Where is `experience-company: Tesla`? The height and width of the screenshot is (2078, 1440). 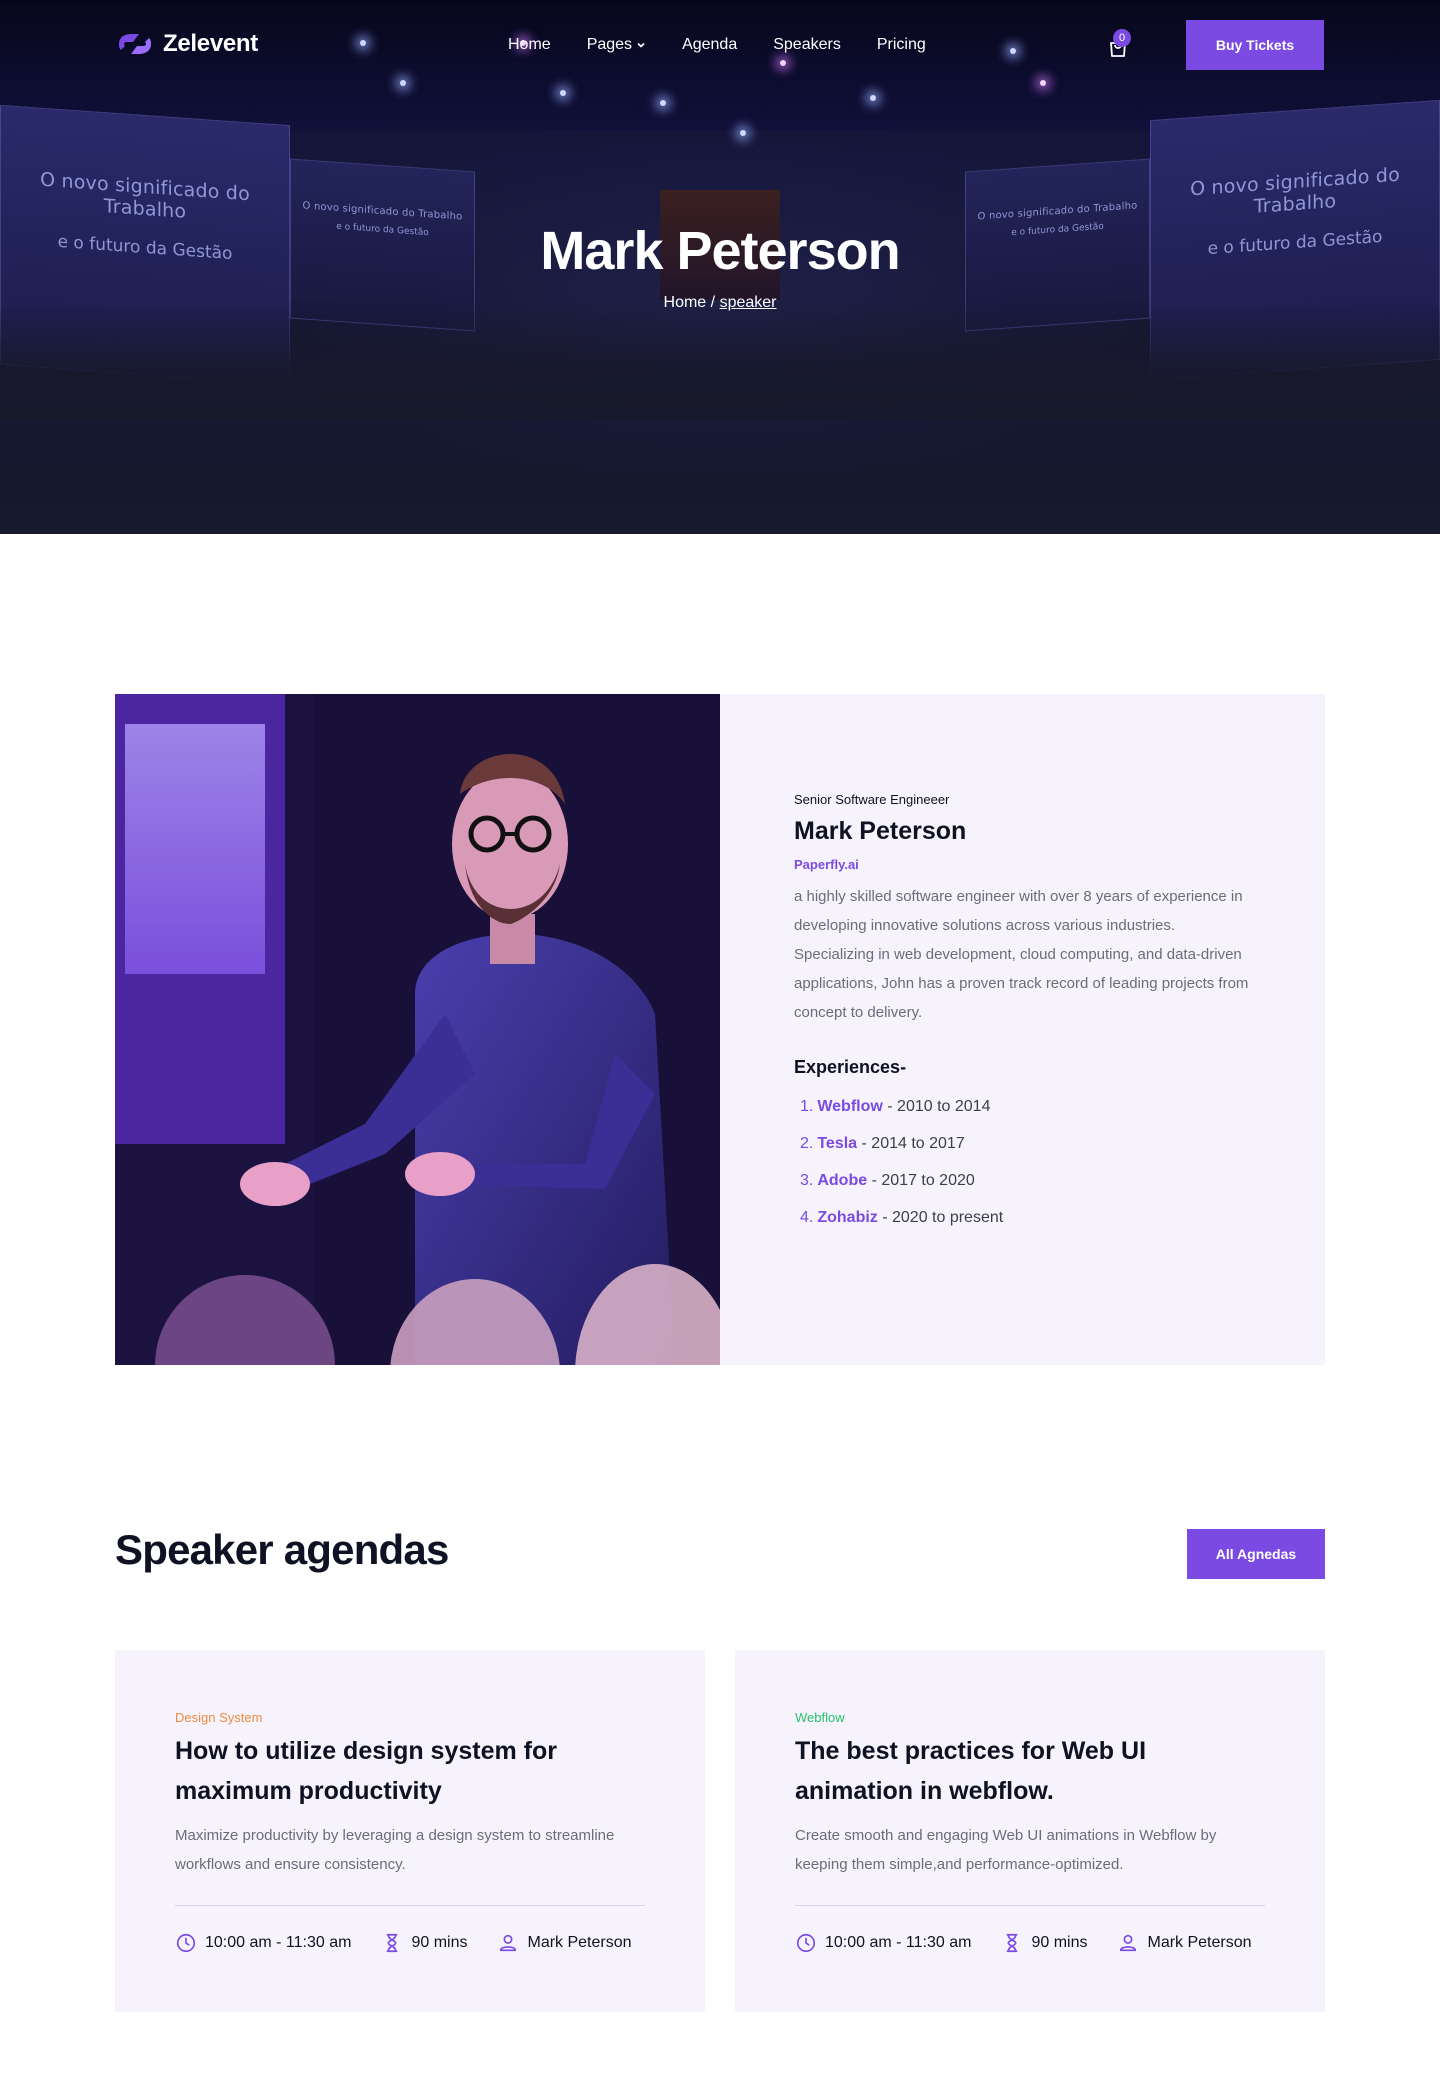 experience-company: Tesla is located at coordinates (837, 1143).